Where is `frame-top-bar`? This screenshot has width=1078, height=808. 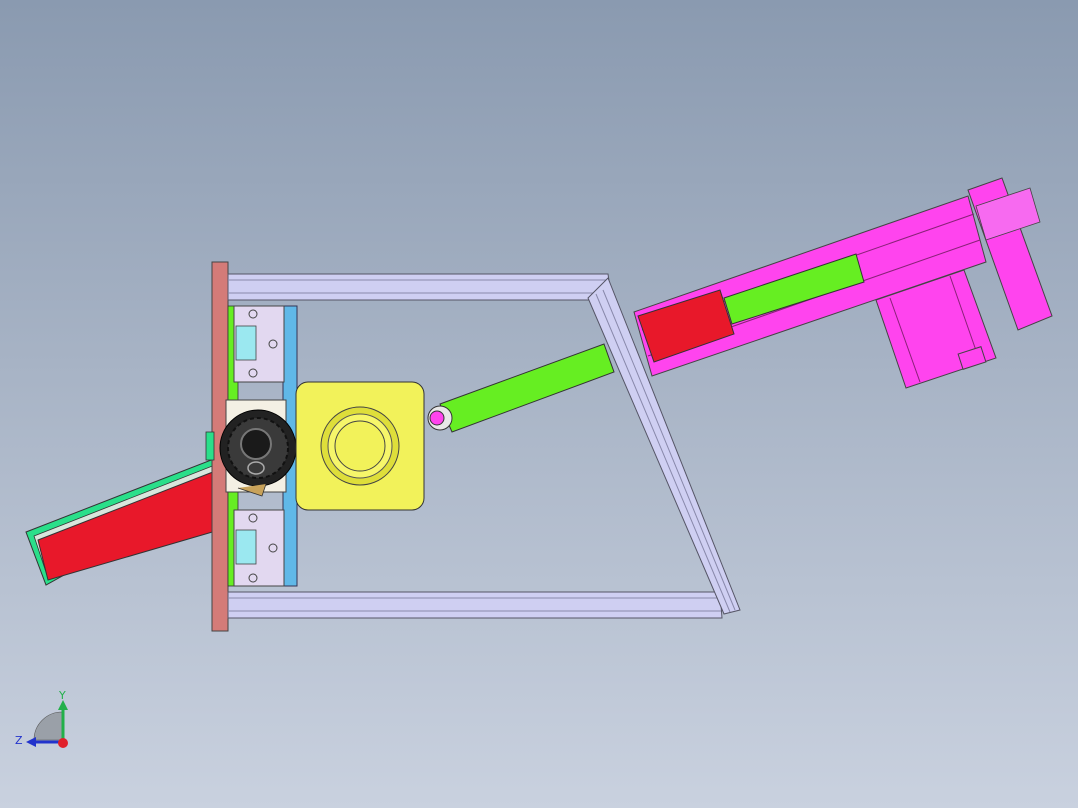 frame-top-bar is located at coordinates (420, 287).